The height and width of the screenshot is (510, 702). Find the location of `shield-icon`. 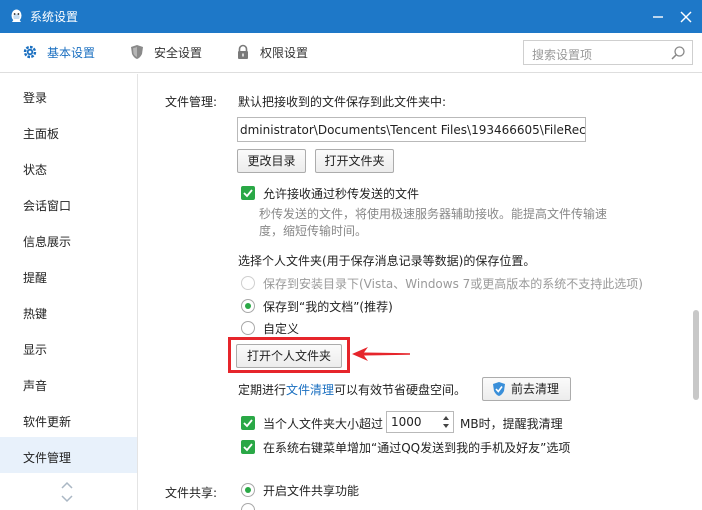

shield-icon is located at coordinates (137, 52).